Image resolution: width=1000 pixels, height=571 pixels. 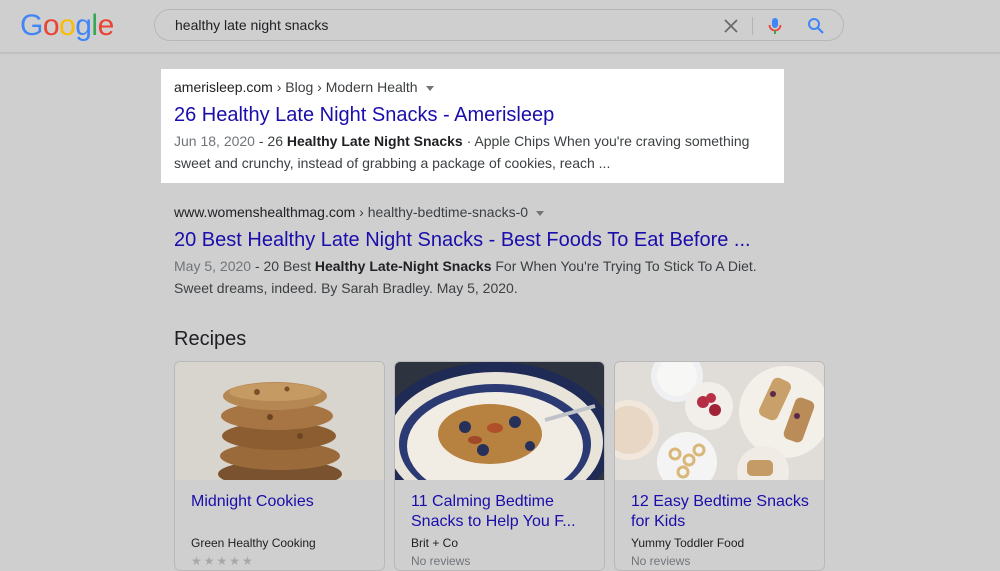 I want to click on result-date: May 5, 2020, so click(x=213, y=266).